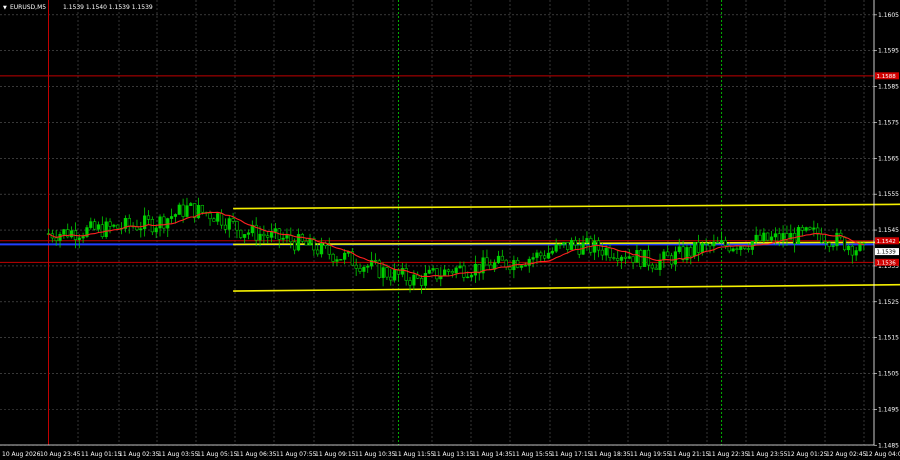  I want to click on y-tick-label: 1.1495, so click(888, 409).